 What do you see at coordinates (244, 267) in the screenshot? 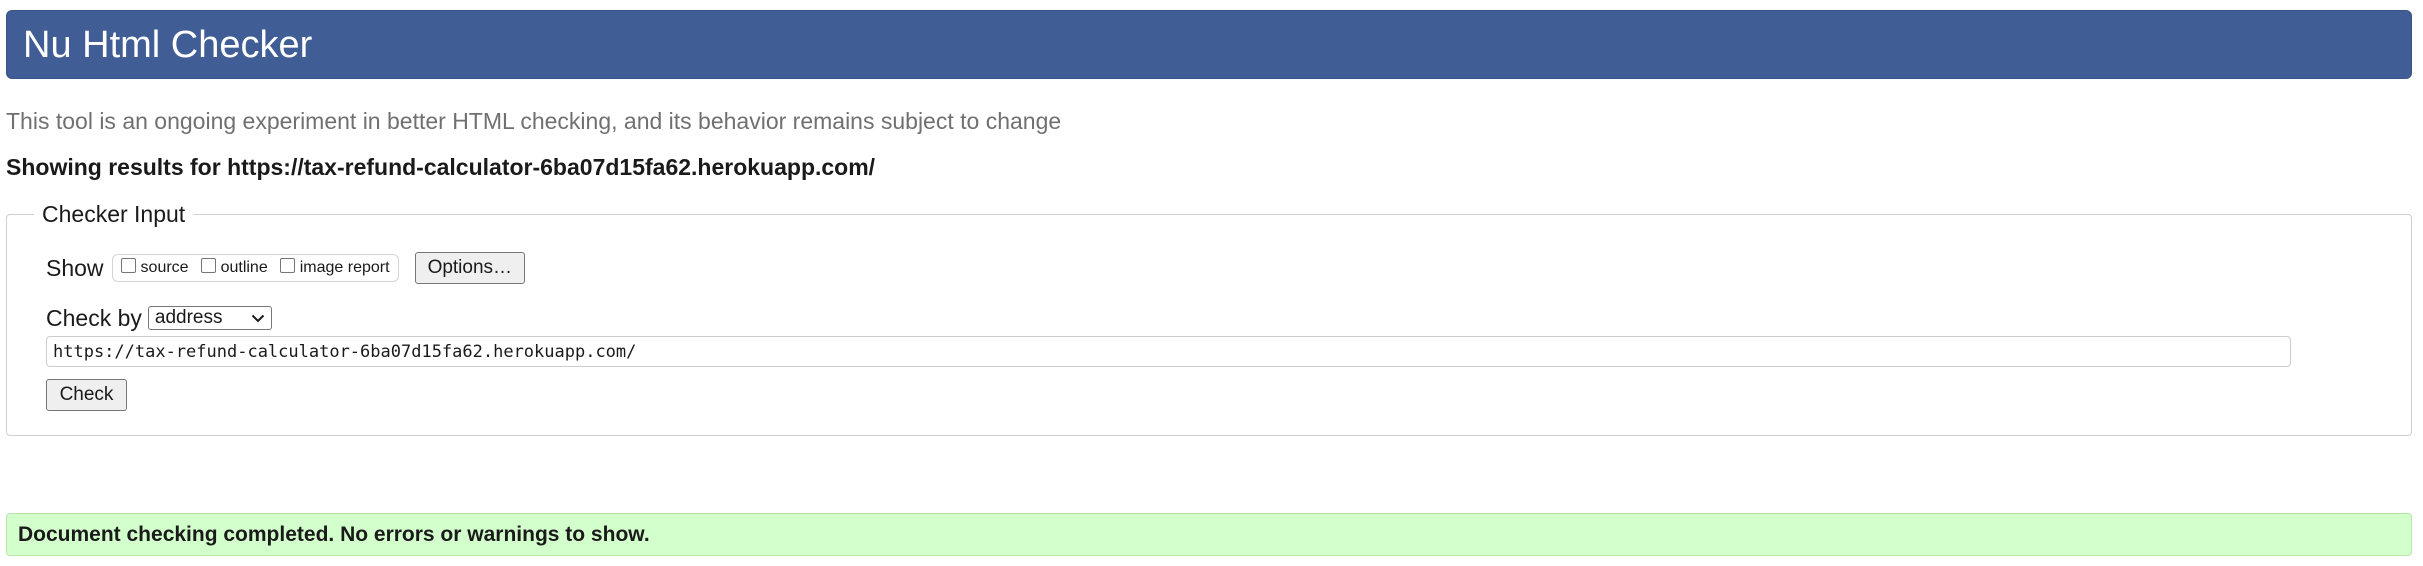
I see `outline-checkbox-label: outline` at bounding box center [244, 267].